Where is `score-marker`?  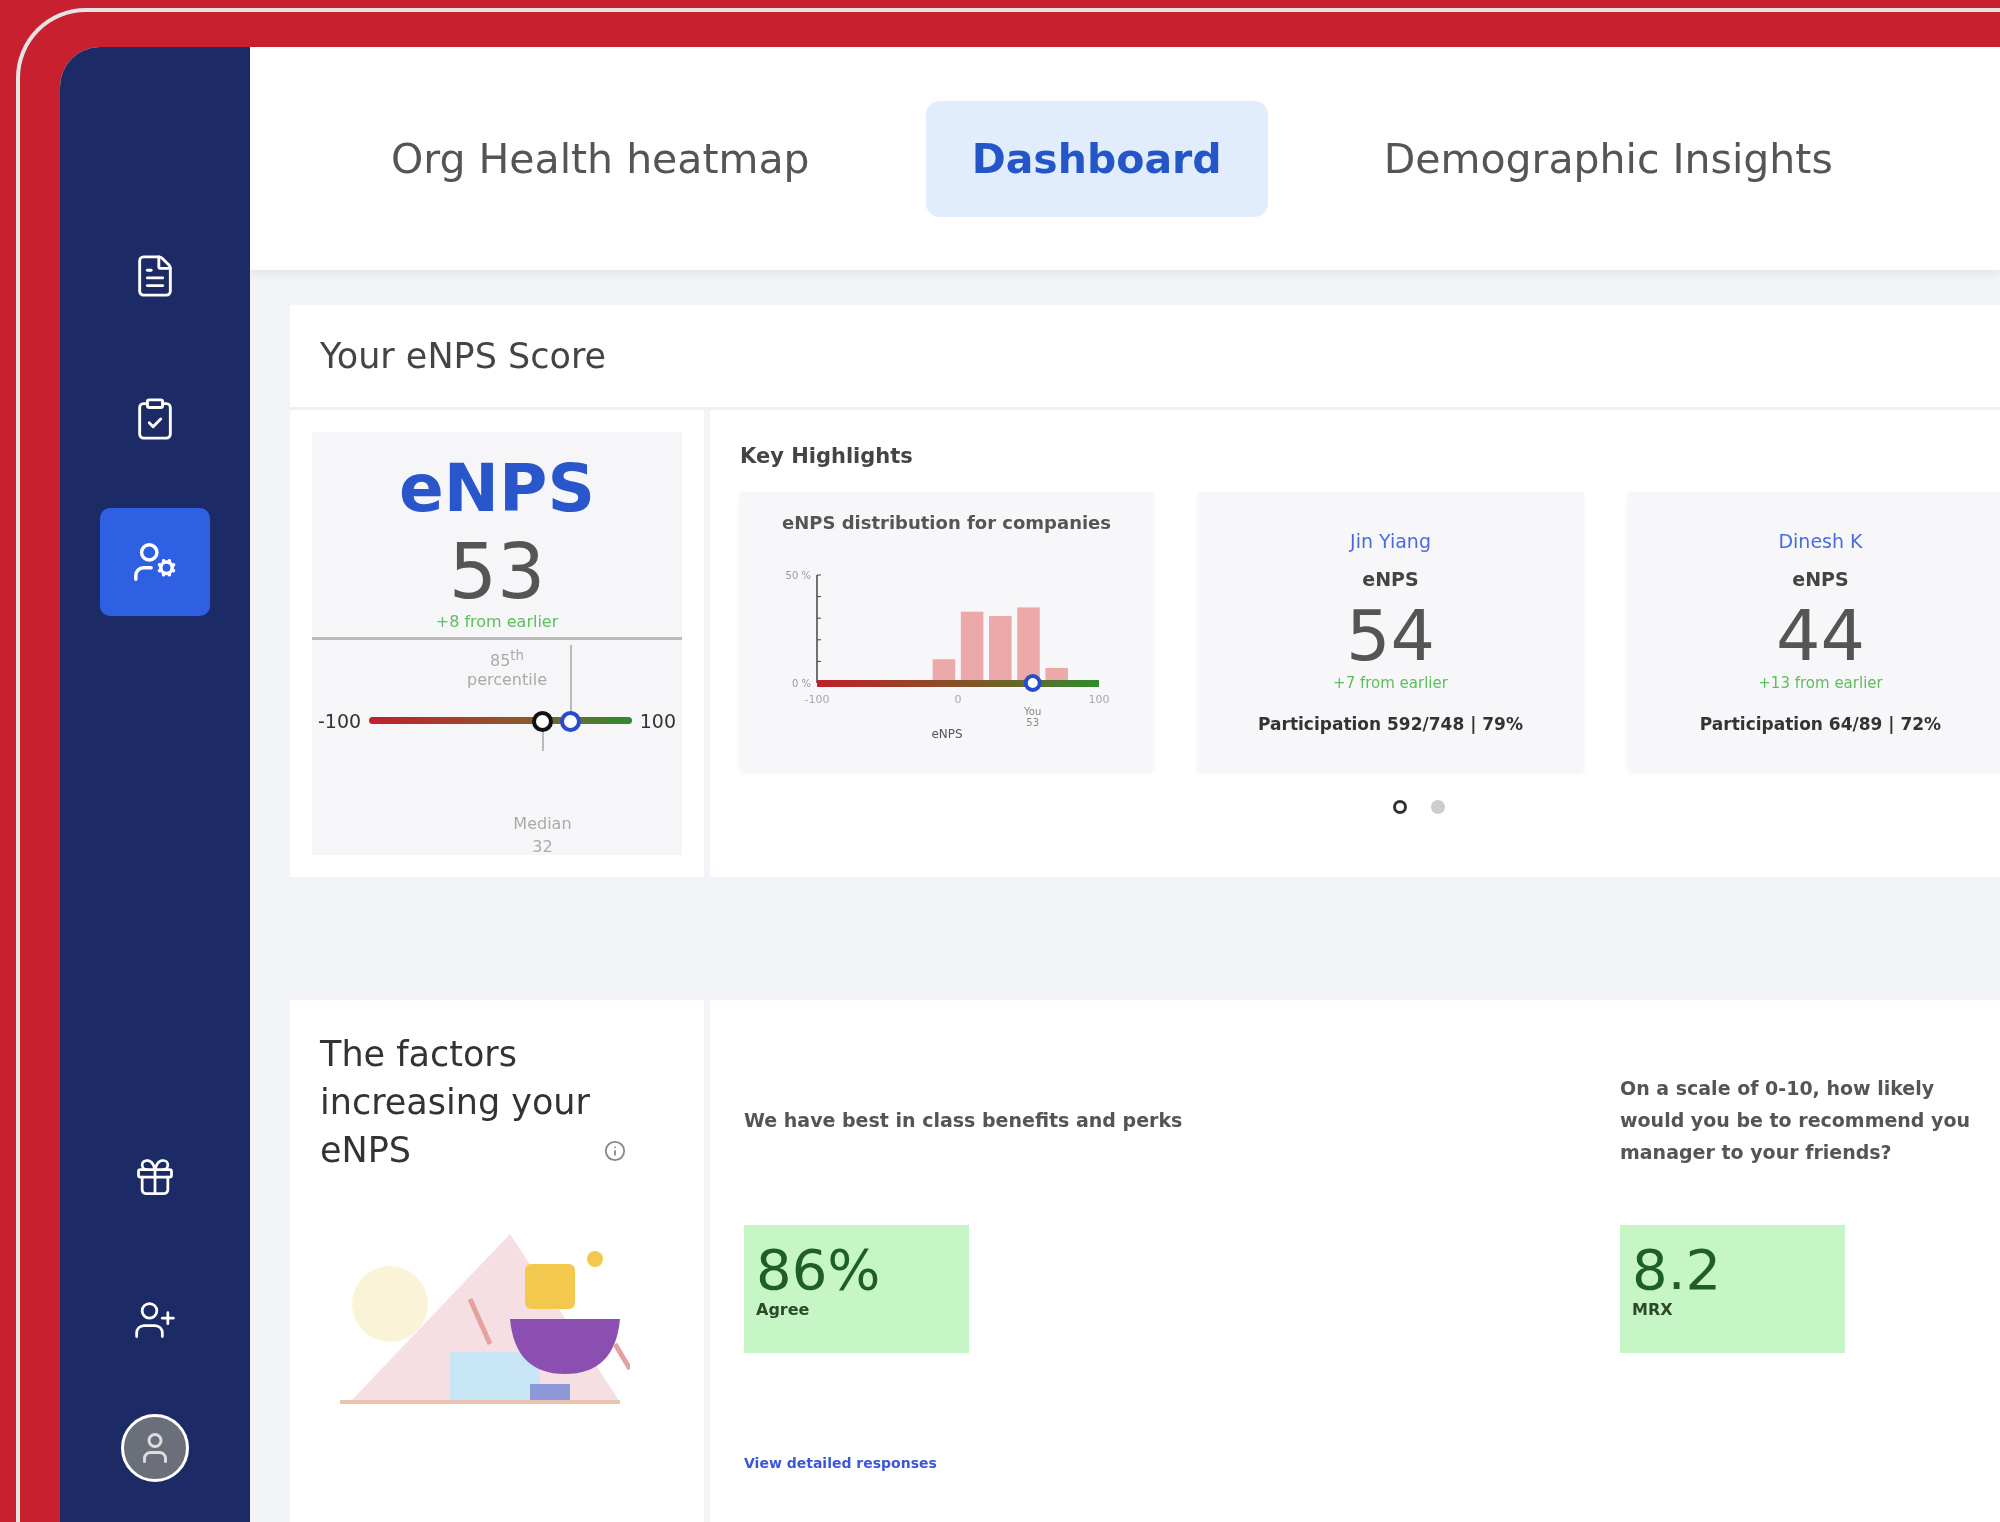
score-marker is located at coordinates (1032, 683).